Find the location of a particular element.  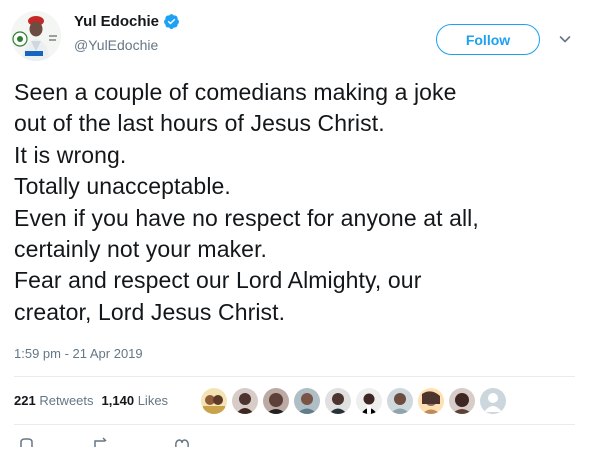

tweet-text-line: It is wrong. is located at coordinates (70, 154).